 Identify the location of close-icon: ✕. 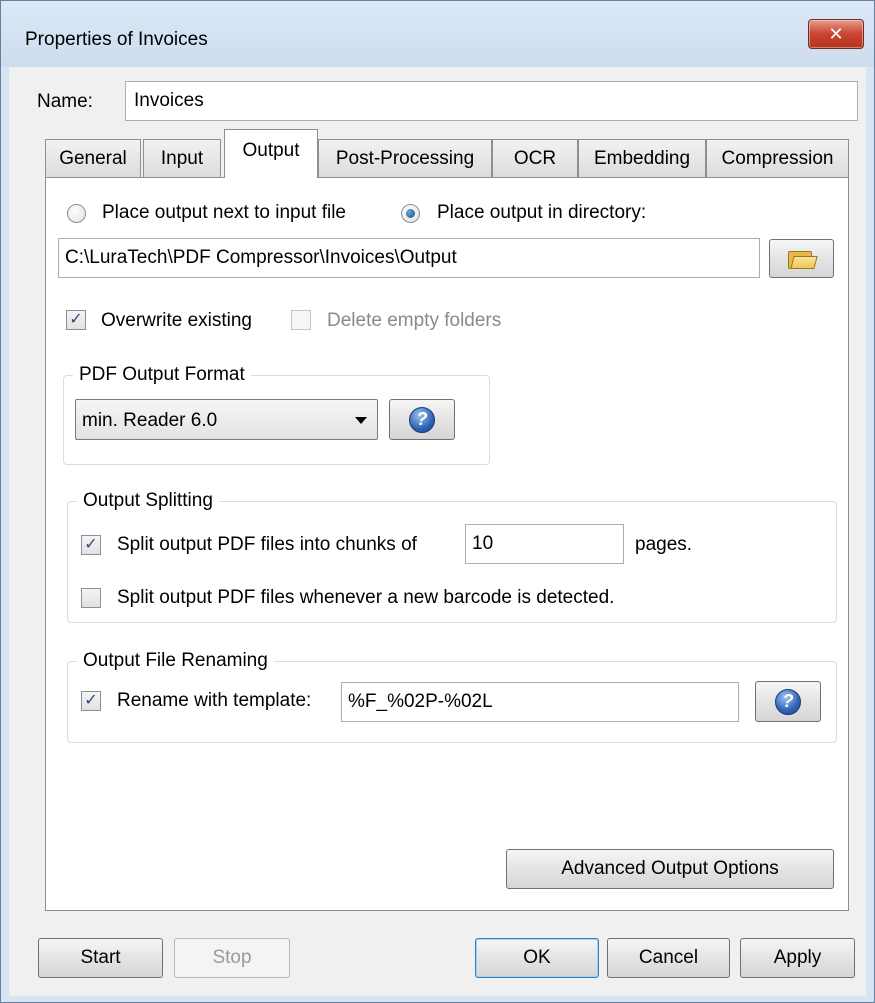
(836, 33).